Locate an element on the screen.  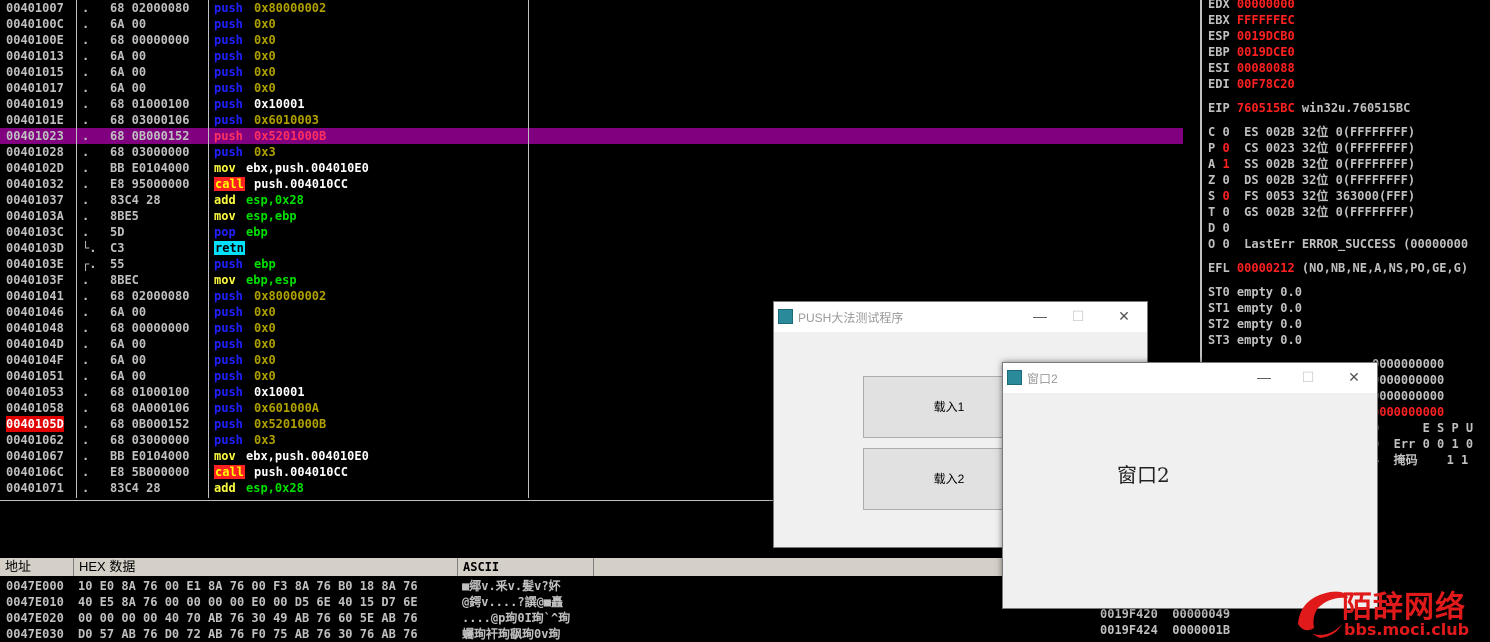
disasm-address: 00401007 is located at coordinates (35, 8).